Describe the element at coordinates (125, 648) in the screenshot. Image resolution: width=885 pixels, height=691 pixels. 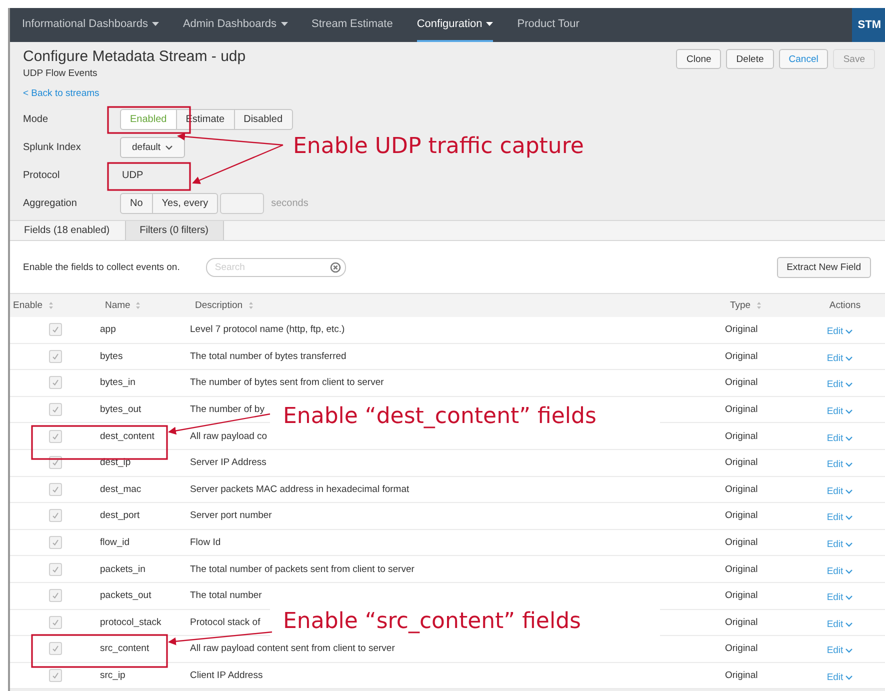
I see `field-name: src_content` at that location.